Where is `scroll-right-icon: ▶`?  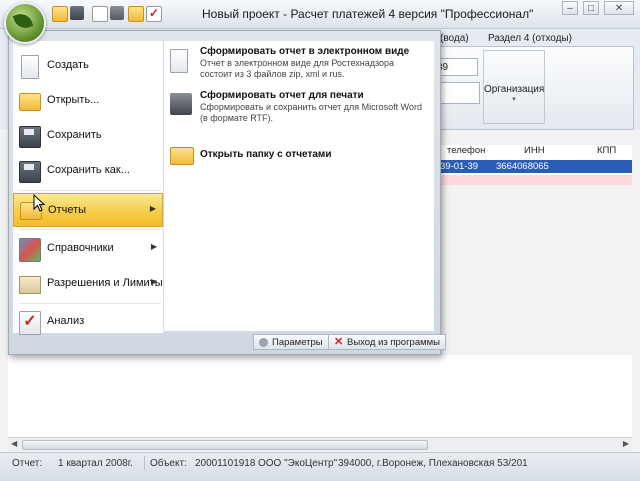 scroll-right-icon: ▶ is located at coordinates (626, 443).